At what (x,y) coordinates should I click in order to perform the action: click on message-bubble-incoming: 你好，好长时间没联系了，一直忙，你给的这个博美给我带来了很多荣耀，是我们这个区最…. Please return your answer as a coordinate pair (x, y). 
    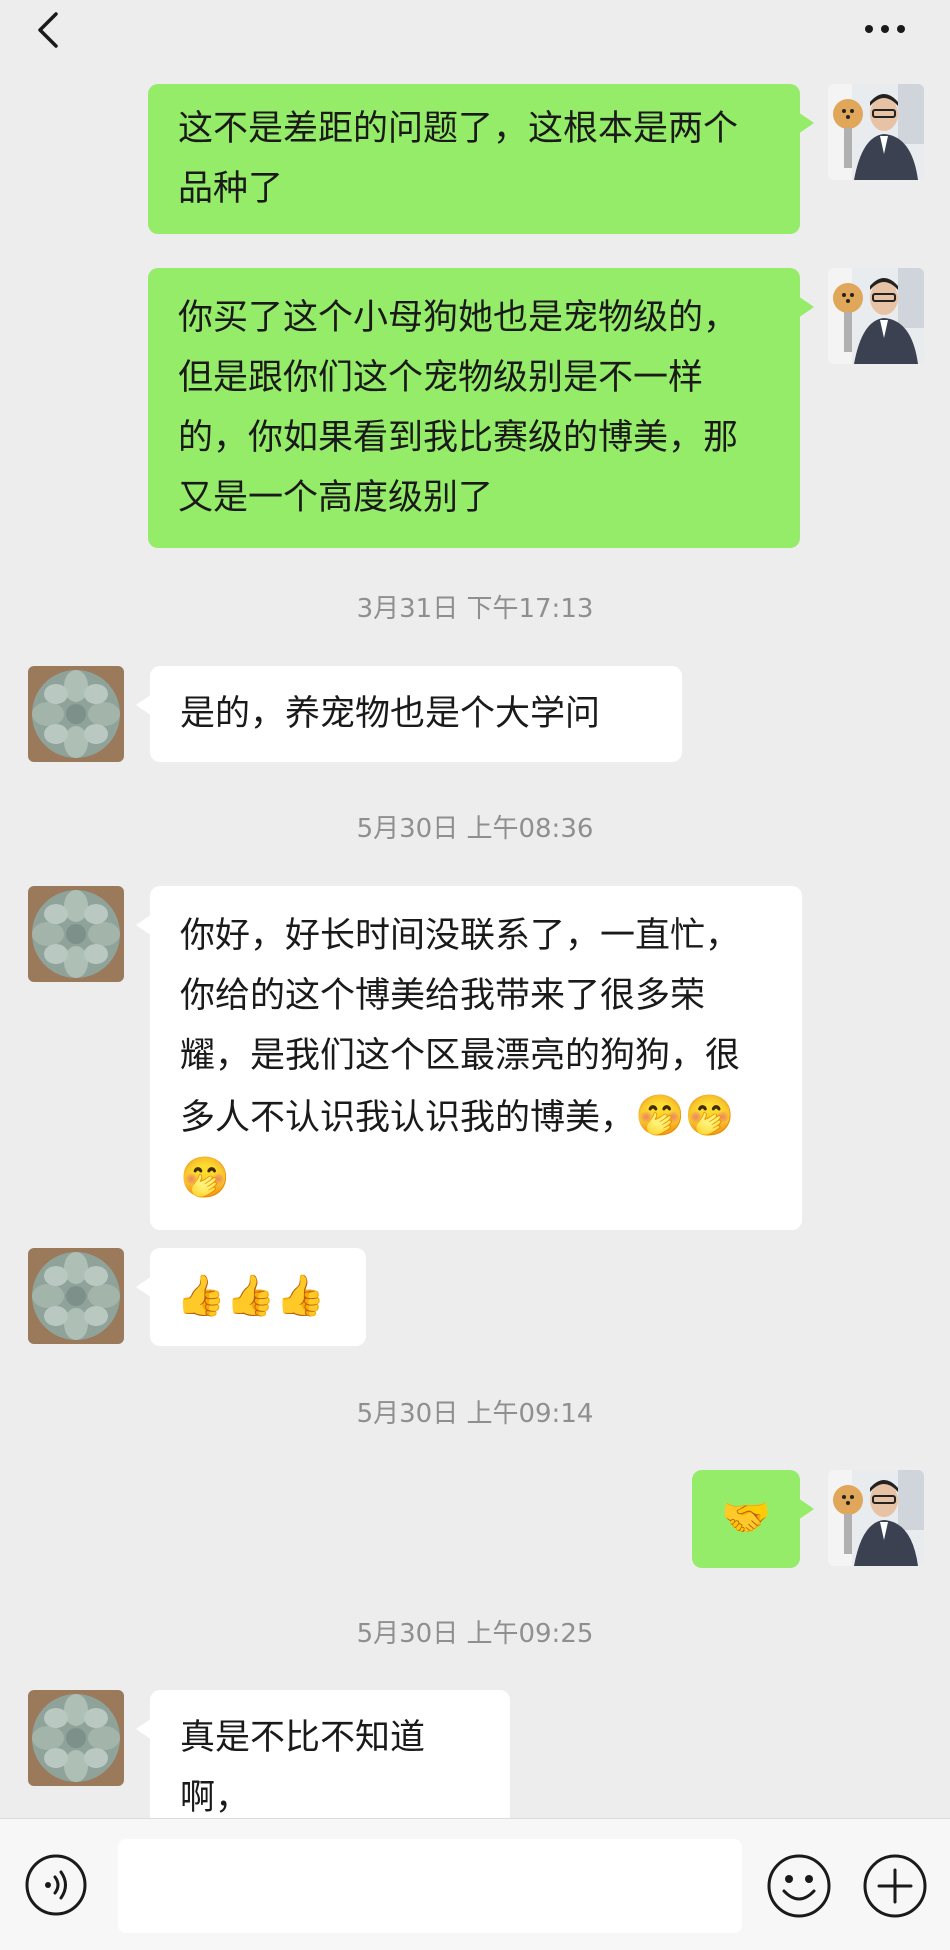
    Looking at the image, I should click on (469, 1058).